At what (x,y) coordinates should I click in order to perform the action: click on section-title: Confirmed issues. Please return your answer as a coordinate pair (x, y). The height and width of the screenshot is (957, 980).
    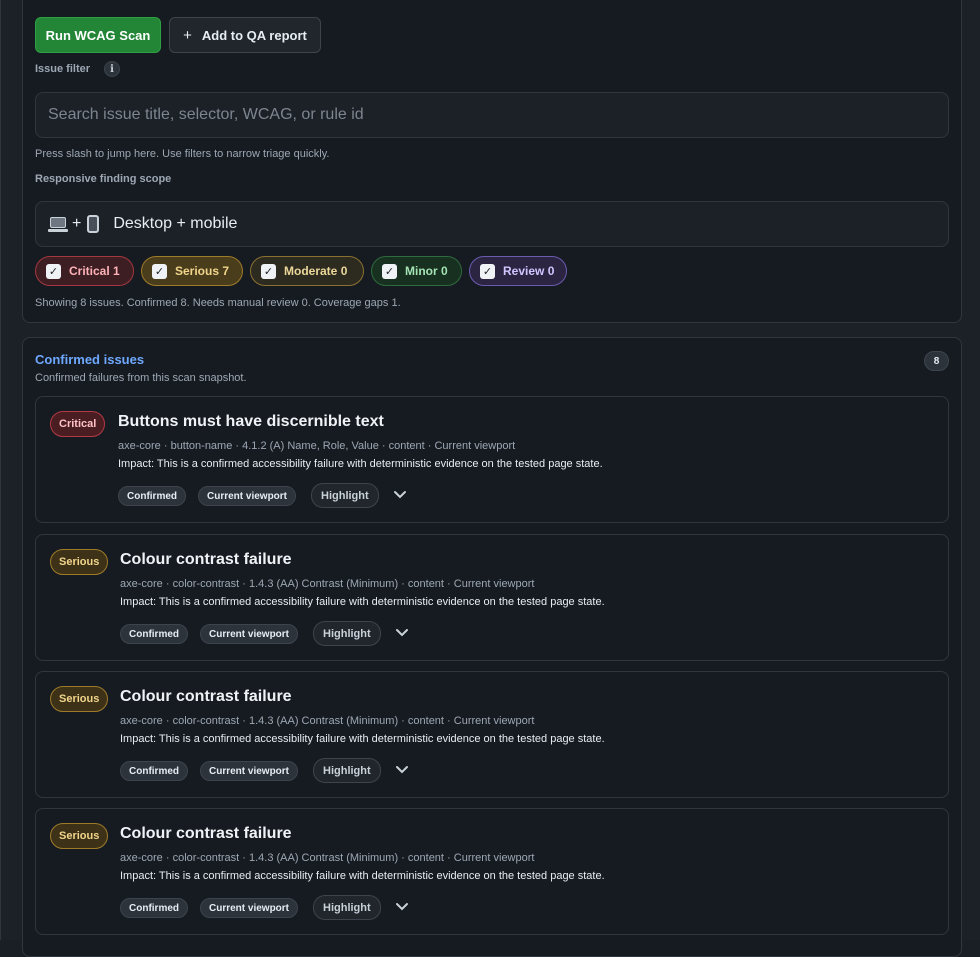
    Looking at the image, I should click on (90, 359).